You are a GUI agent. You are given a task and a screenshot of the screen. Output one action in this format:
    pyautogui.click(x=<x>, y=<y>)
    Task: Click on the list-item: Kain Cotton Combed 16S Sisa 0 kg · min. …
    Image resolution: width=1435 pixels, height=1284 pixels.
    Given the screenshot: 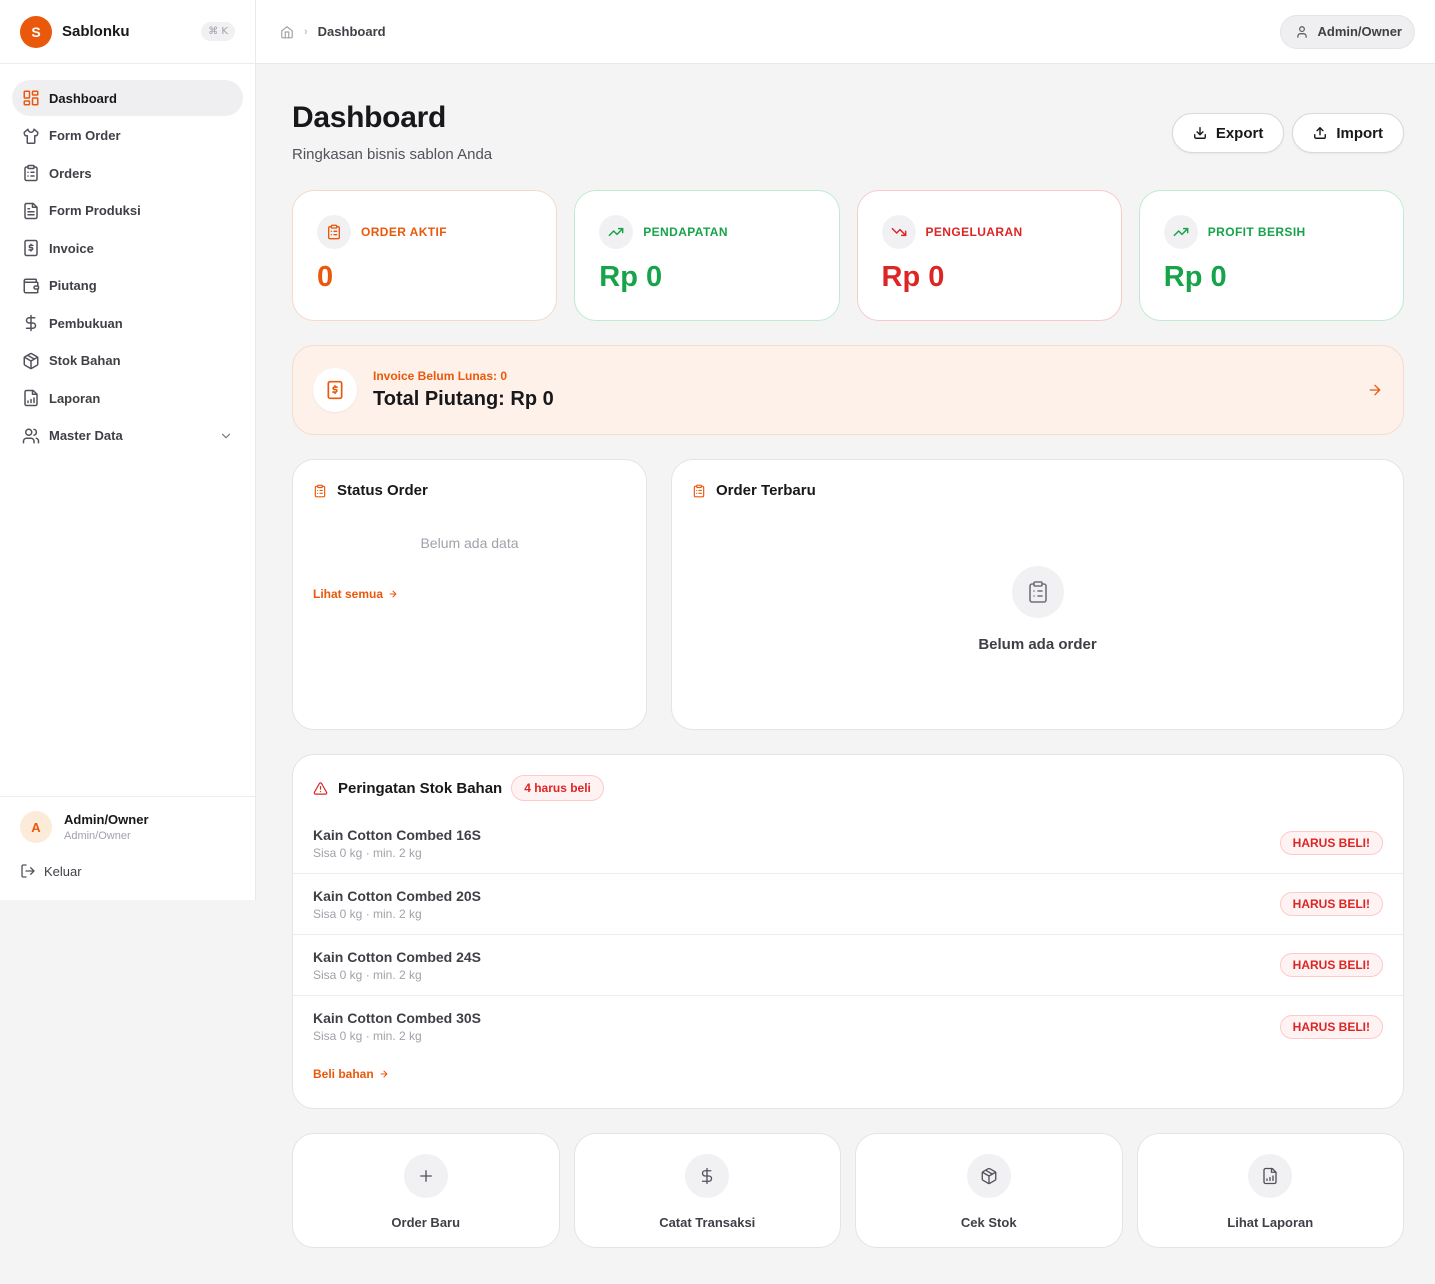 What is the action you would take?
    pyautogui.click(x=848, y=843)
    